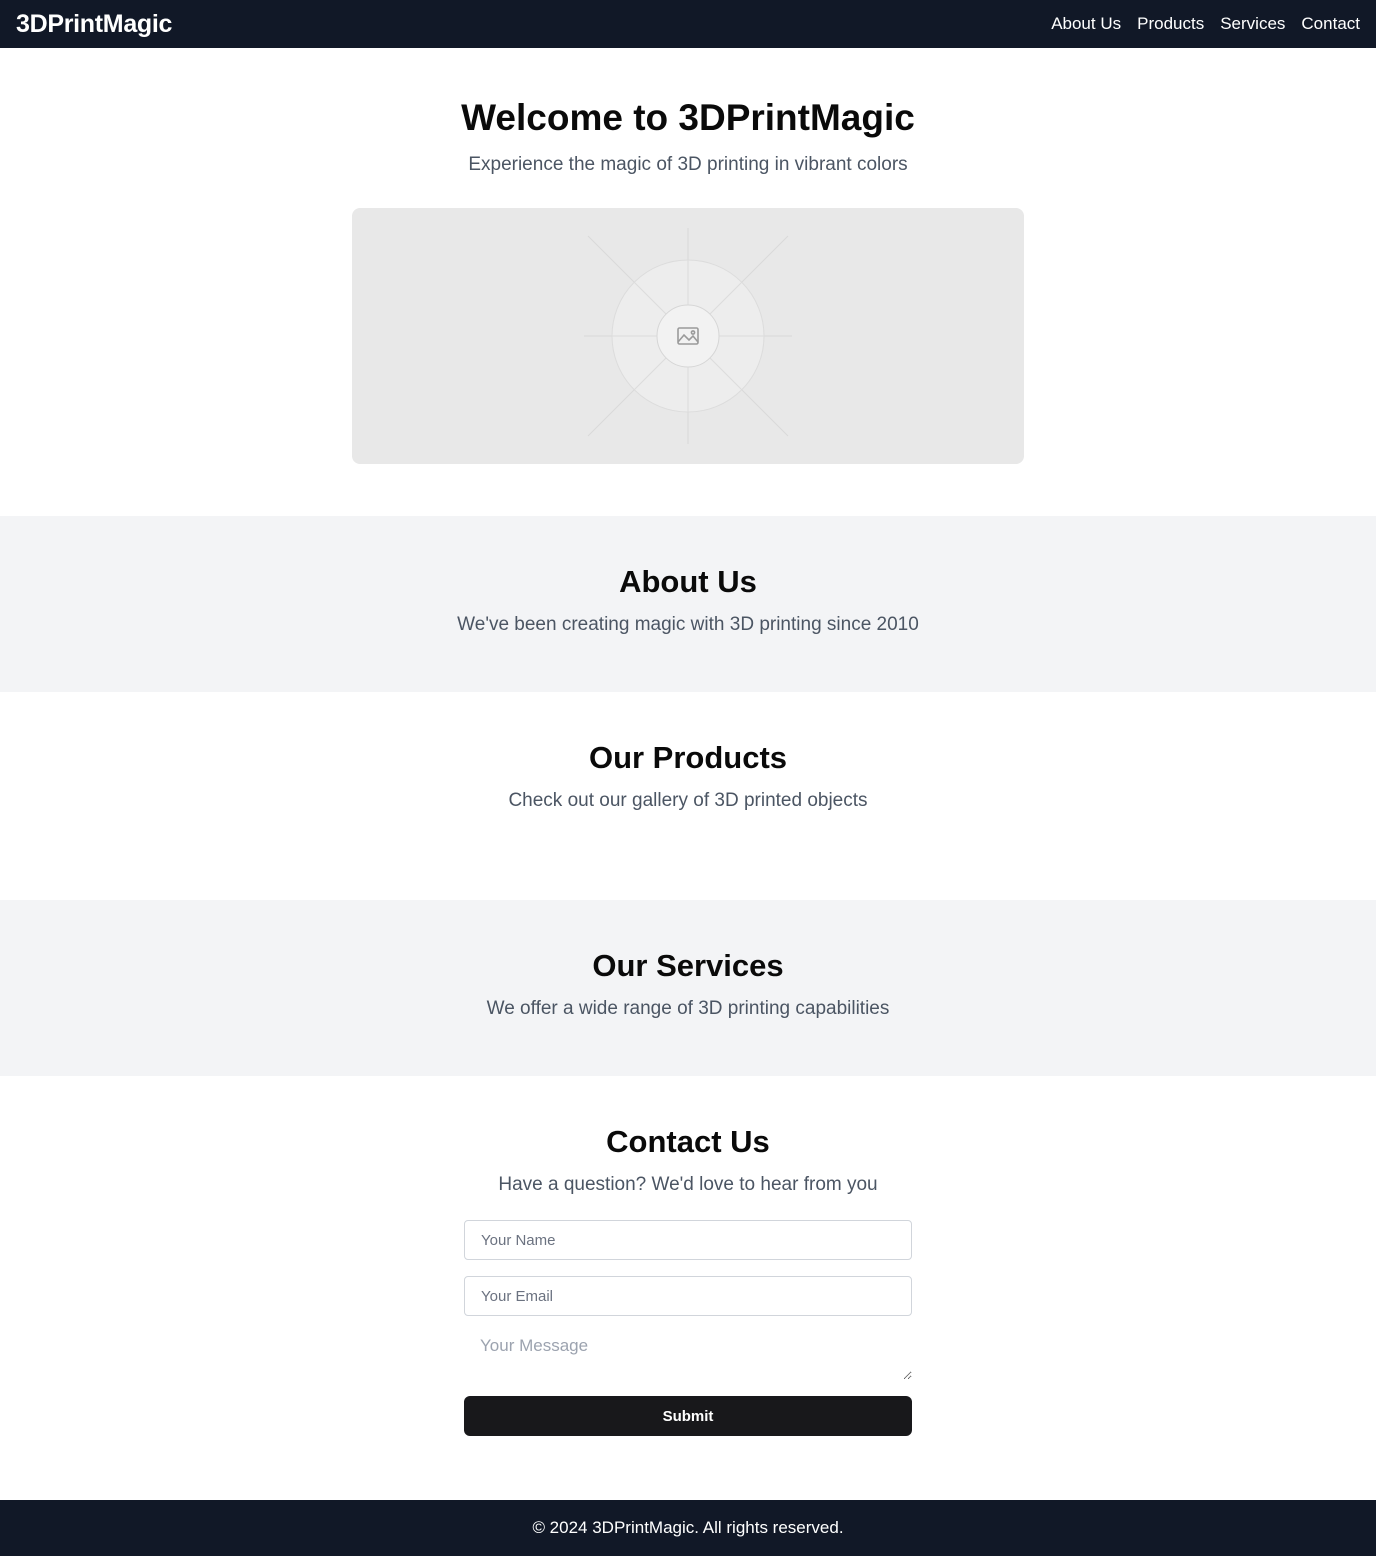  I want to click on message-textarea, so click(688, 1356).